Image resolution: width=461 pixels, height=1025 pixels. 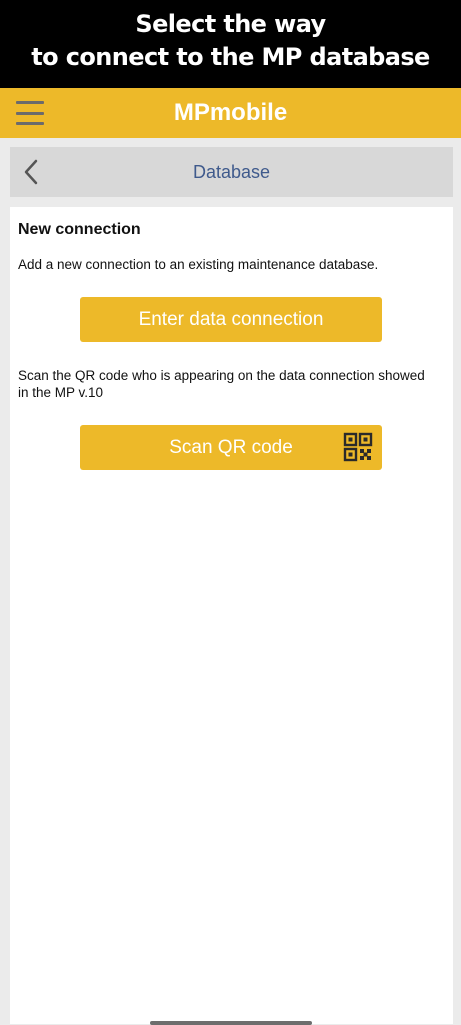 I want to click on scan-qr-code-label: Scan QR code, so click(x=231, y=447).